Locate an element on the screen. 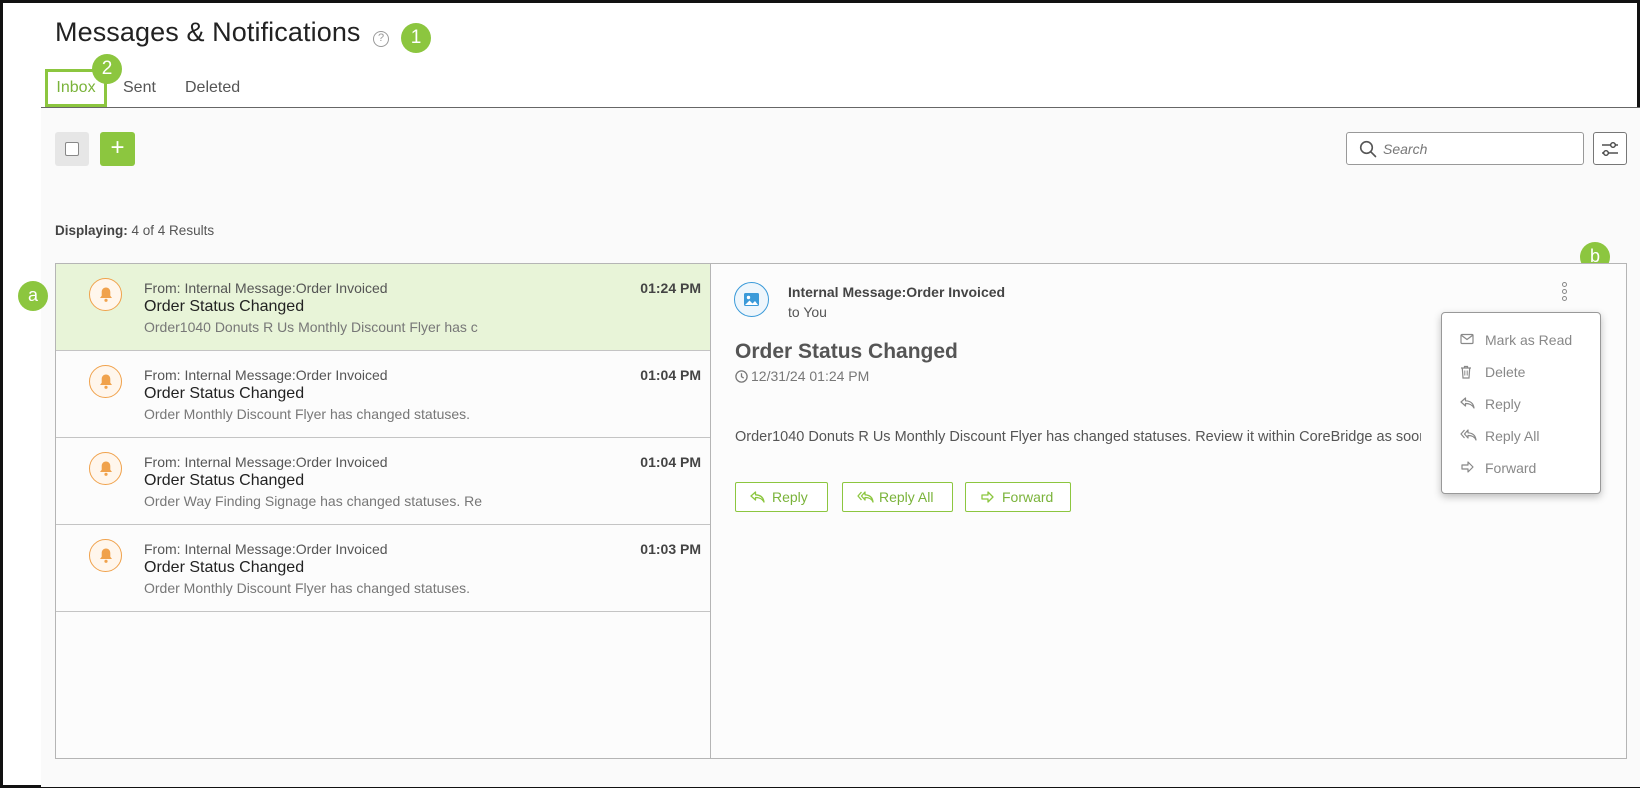 The width and height of the screenshot is (1640, 788). sliders-icon is located at coordinates (1610, 149).